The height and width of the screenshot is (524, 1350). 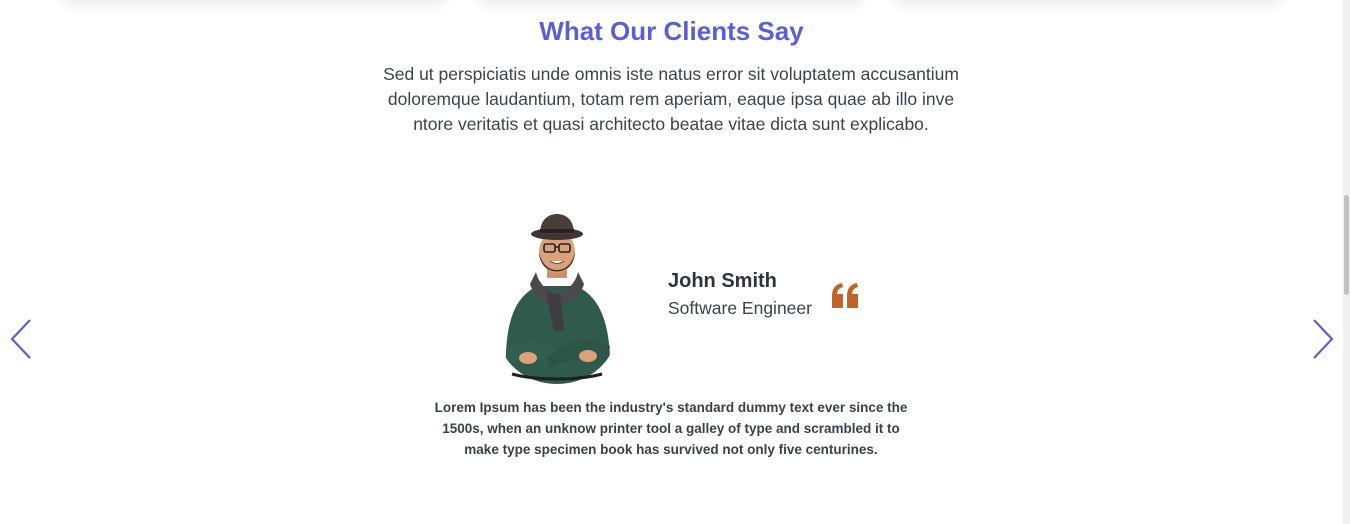 I want to click on section-title: What Our Clients Say, so click(x=671, y=31).